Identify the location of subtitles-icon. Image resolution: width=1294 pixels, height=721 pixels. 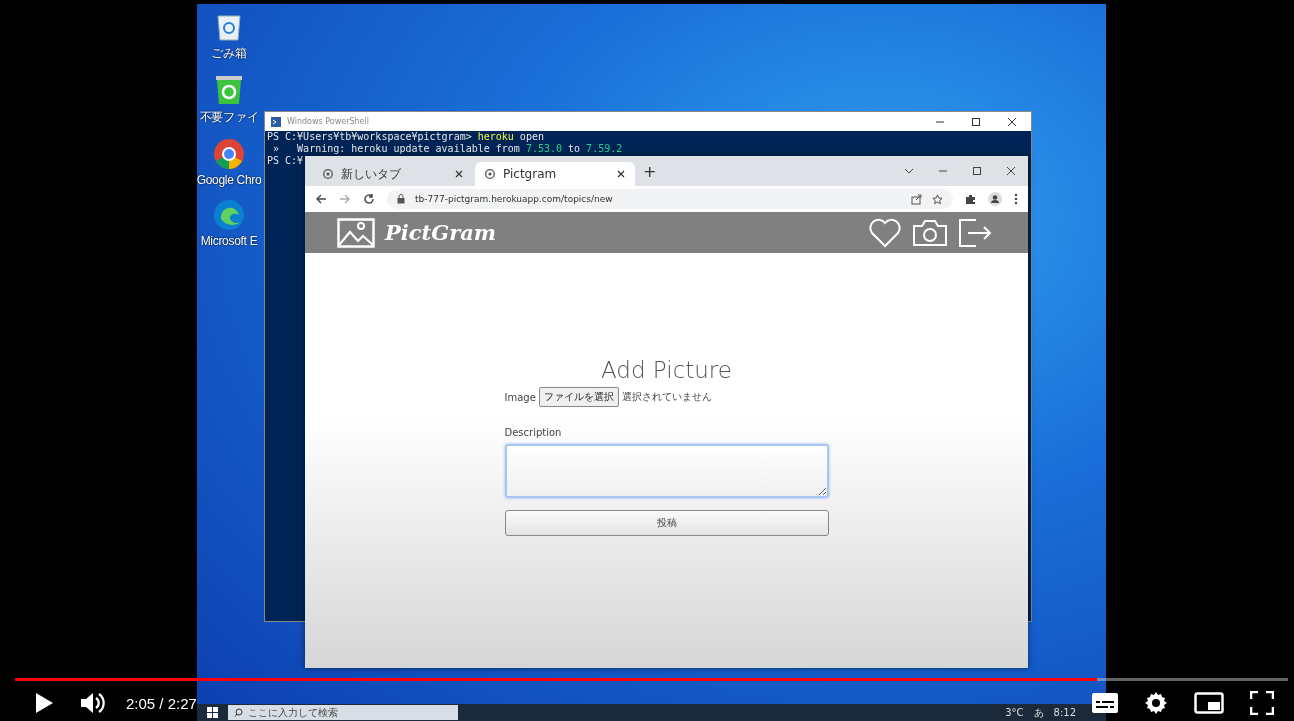
(1105, 703).